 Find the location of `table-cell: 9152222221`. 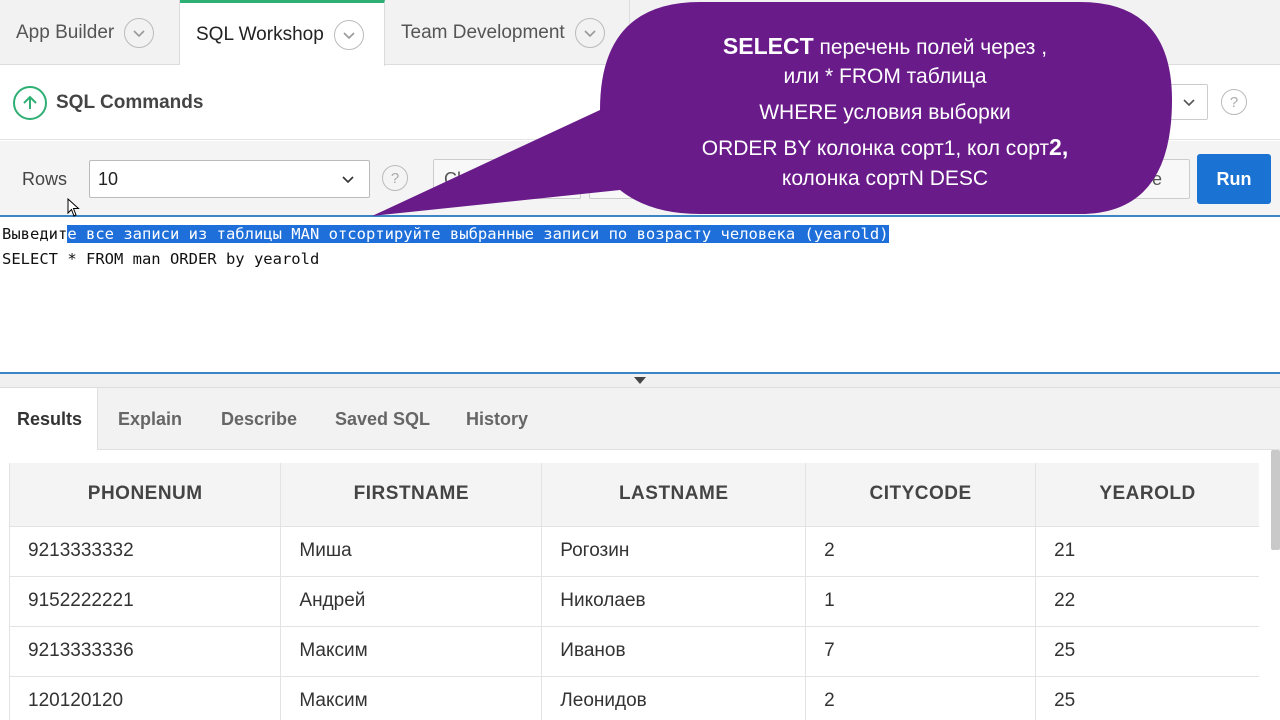

table-cell: 9152222221 is located at coordinates (146, 601).